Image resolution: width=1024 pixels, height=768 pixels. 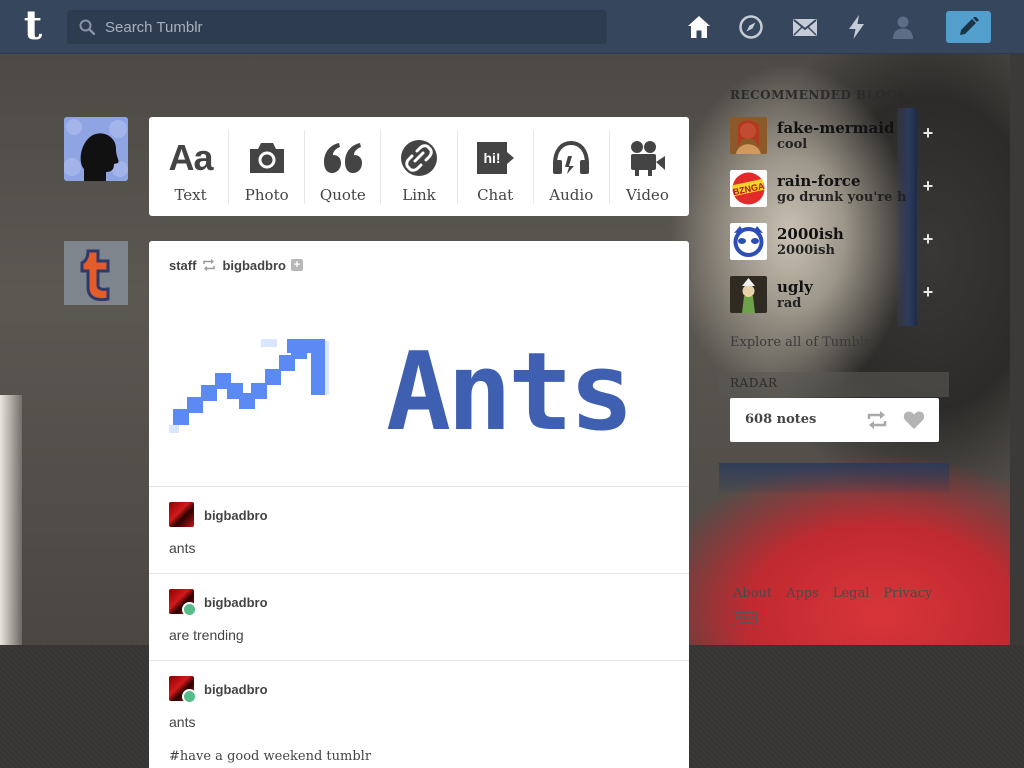 I want to click on post-type-label: Audio, so click(x=571, y=194).